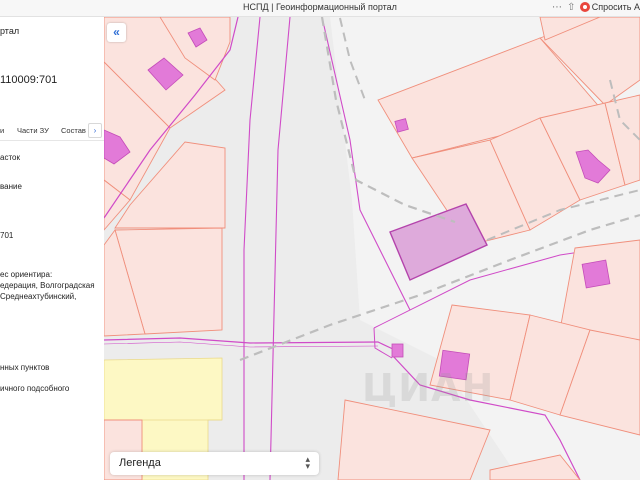  Describe the element at coordinates (26, 274) in the screenshot. I see `field-address-label: ес ориентира:` at that location.